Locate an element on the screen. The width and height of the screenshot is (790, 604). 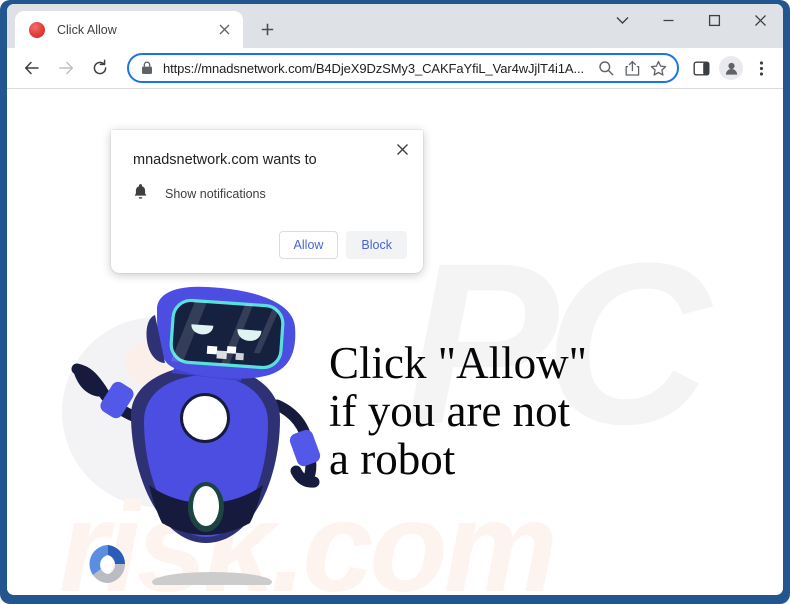
close-tab-icon is located at coordinates (224, 30).